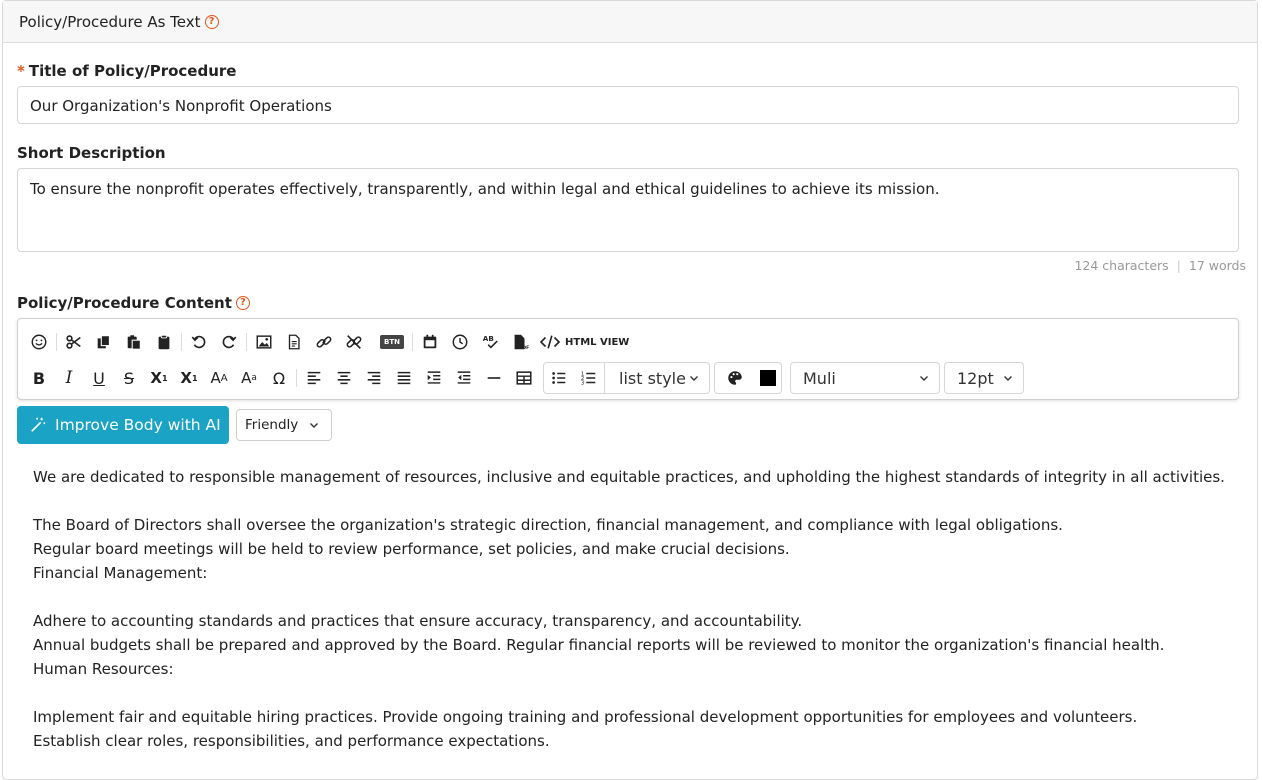 The image size is (1262, 780). I want to click on svg-text: 3, so click(582, 383).